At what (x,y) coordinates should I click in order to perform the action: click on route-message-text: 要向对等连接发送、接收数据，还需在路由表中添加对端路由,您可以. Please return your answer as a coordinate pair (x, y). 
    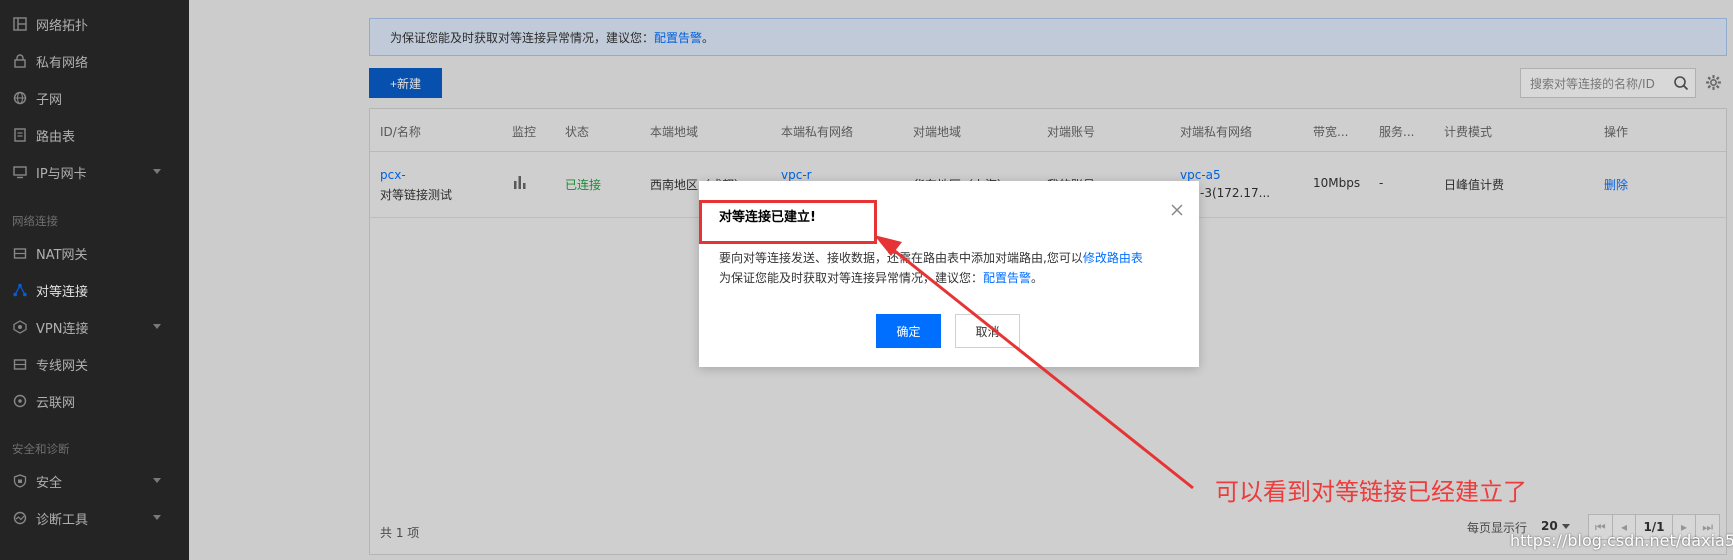
    Looking at the image, I should click on (901, 258).